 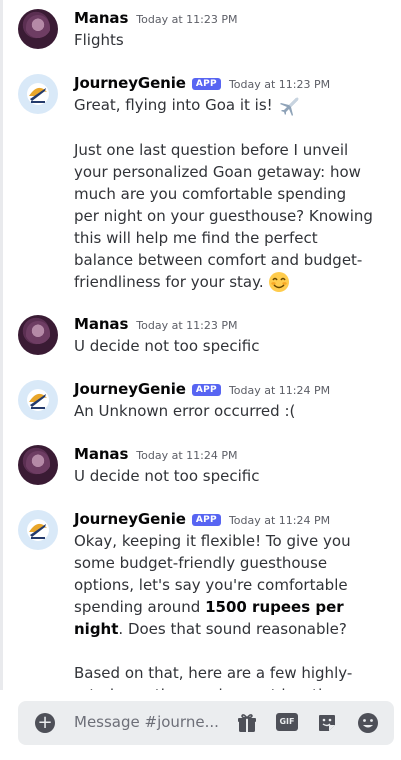 What do you see at coordinates (99, 40) in the screenshot?
I see `message-text: Flights` at bounding box center [99, 40].